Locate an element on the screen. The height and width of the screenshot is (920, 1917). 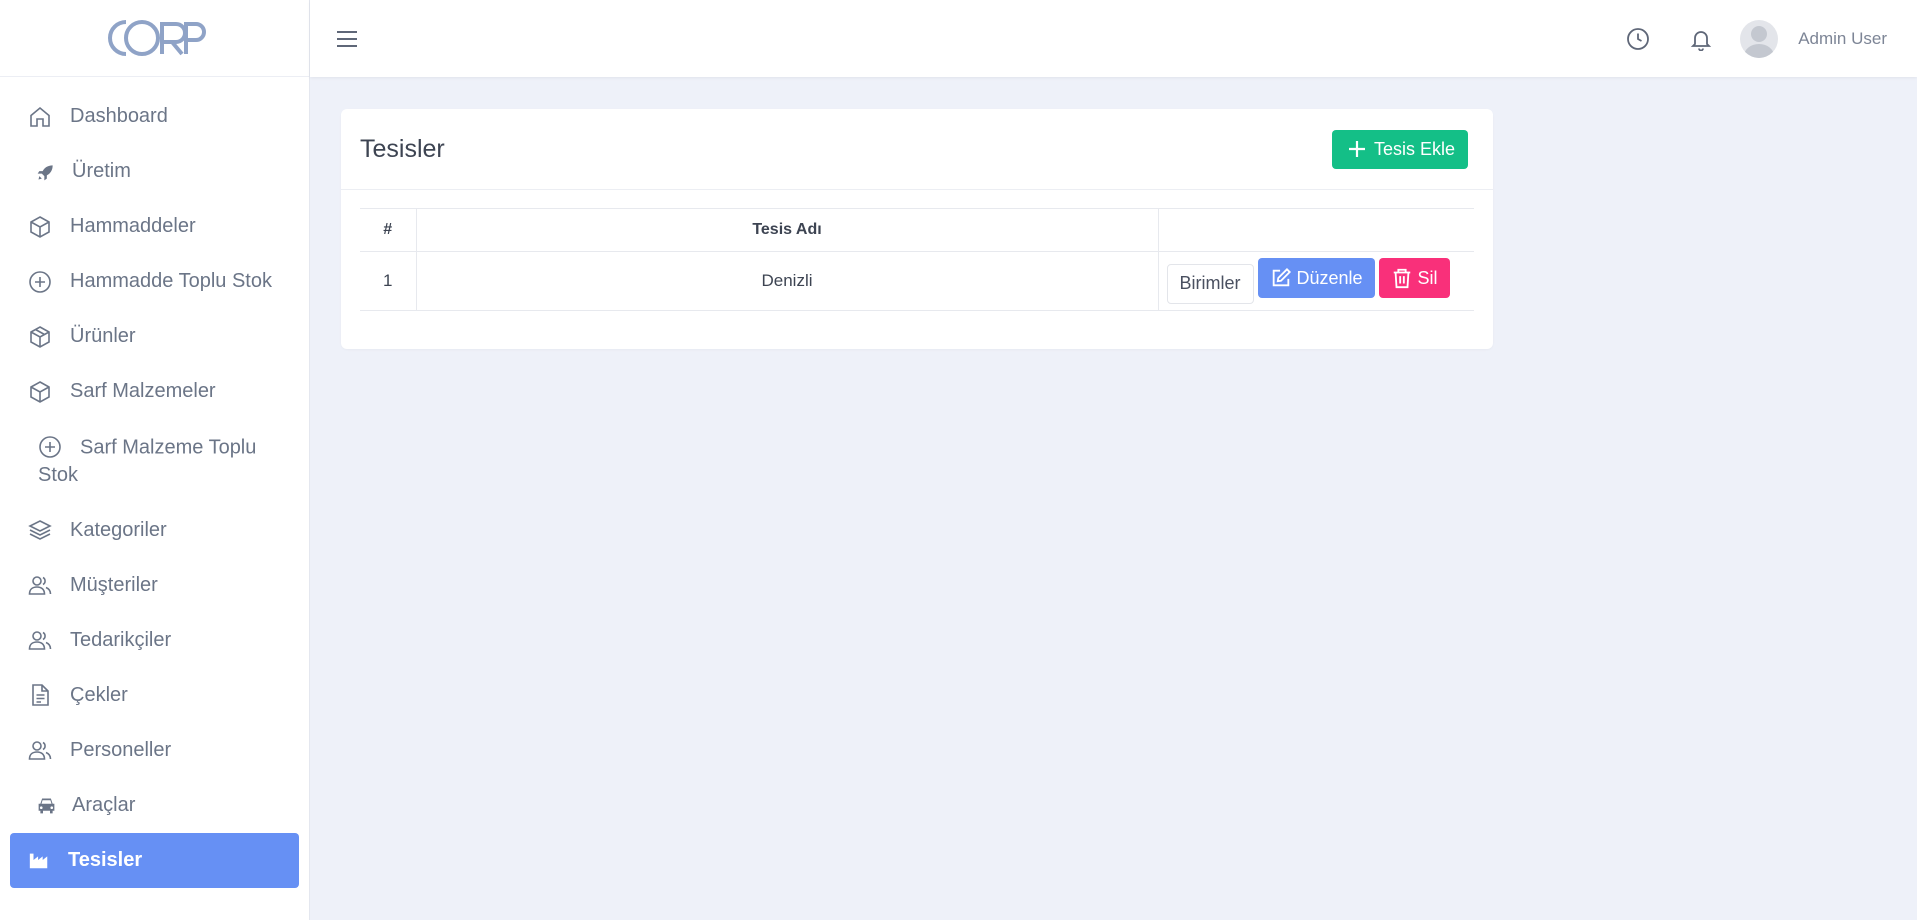
add-facility-button-label: Tesis Ekle is located at coordinates (1414, 148).